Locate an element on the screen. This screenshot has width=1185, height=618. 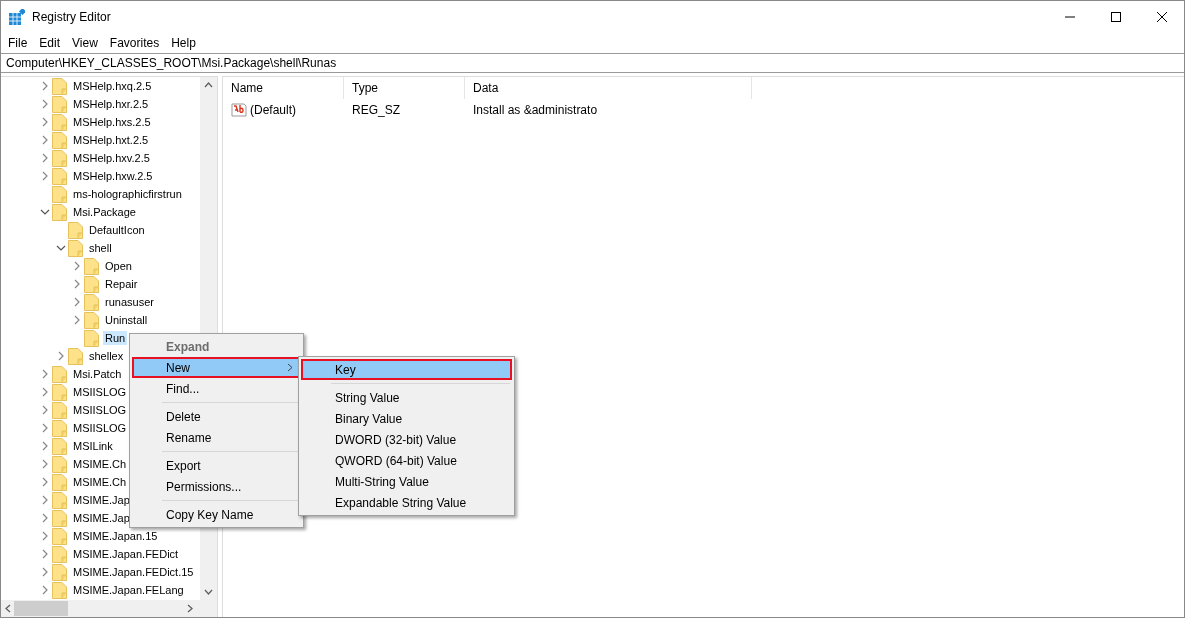
tree-item: MSHelp.hxv.2.5 is located at coordinates (111, 158).